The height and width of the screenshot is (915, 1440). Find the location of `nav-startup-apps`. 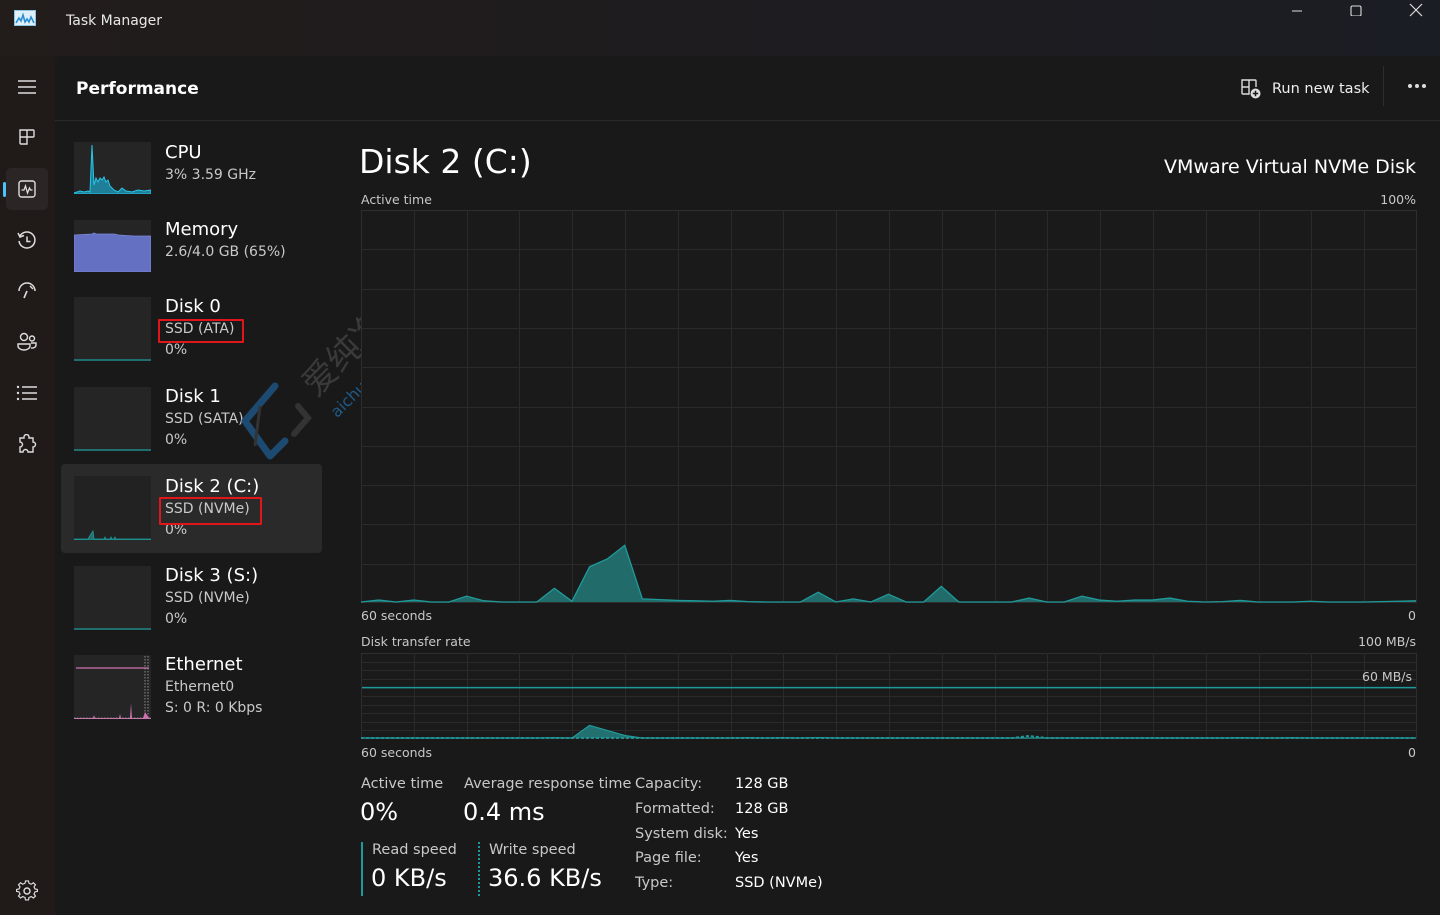

nav-startup-apps is located at coordinates (27, 291).